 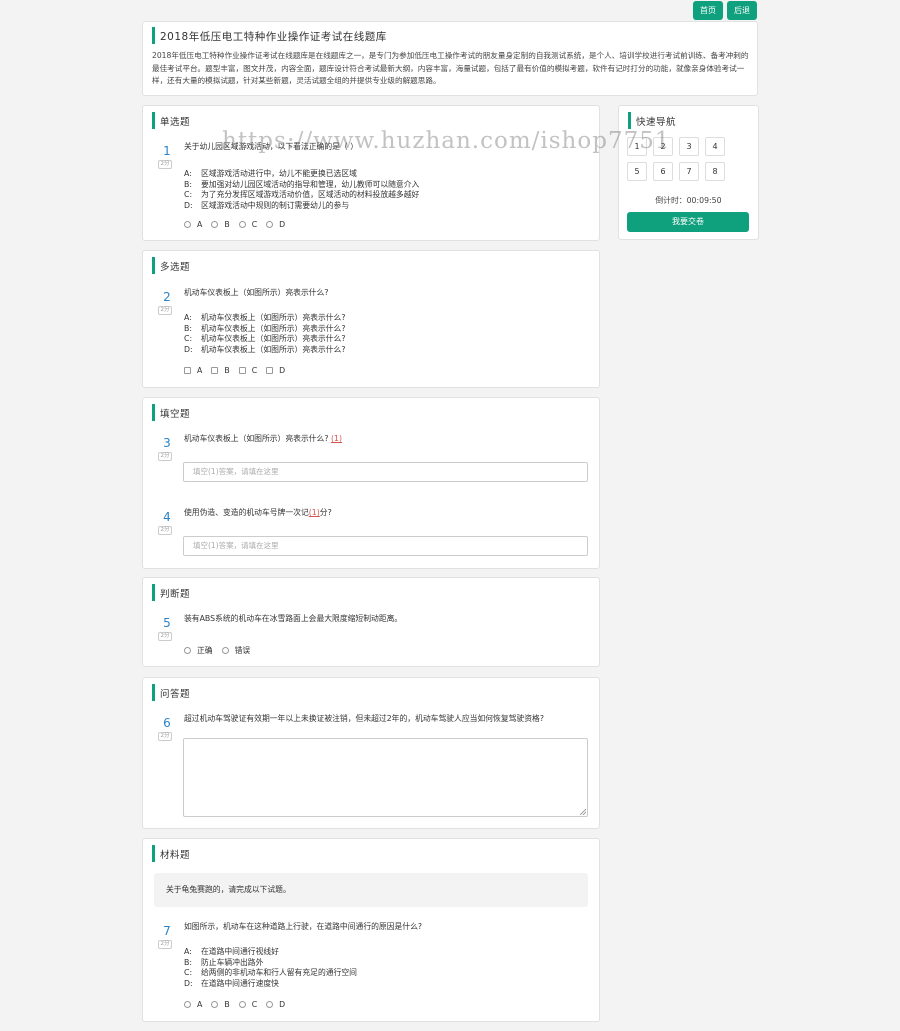 I want to click on nav-question-7: 7, so click(x=689, y=171).